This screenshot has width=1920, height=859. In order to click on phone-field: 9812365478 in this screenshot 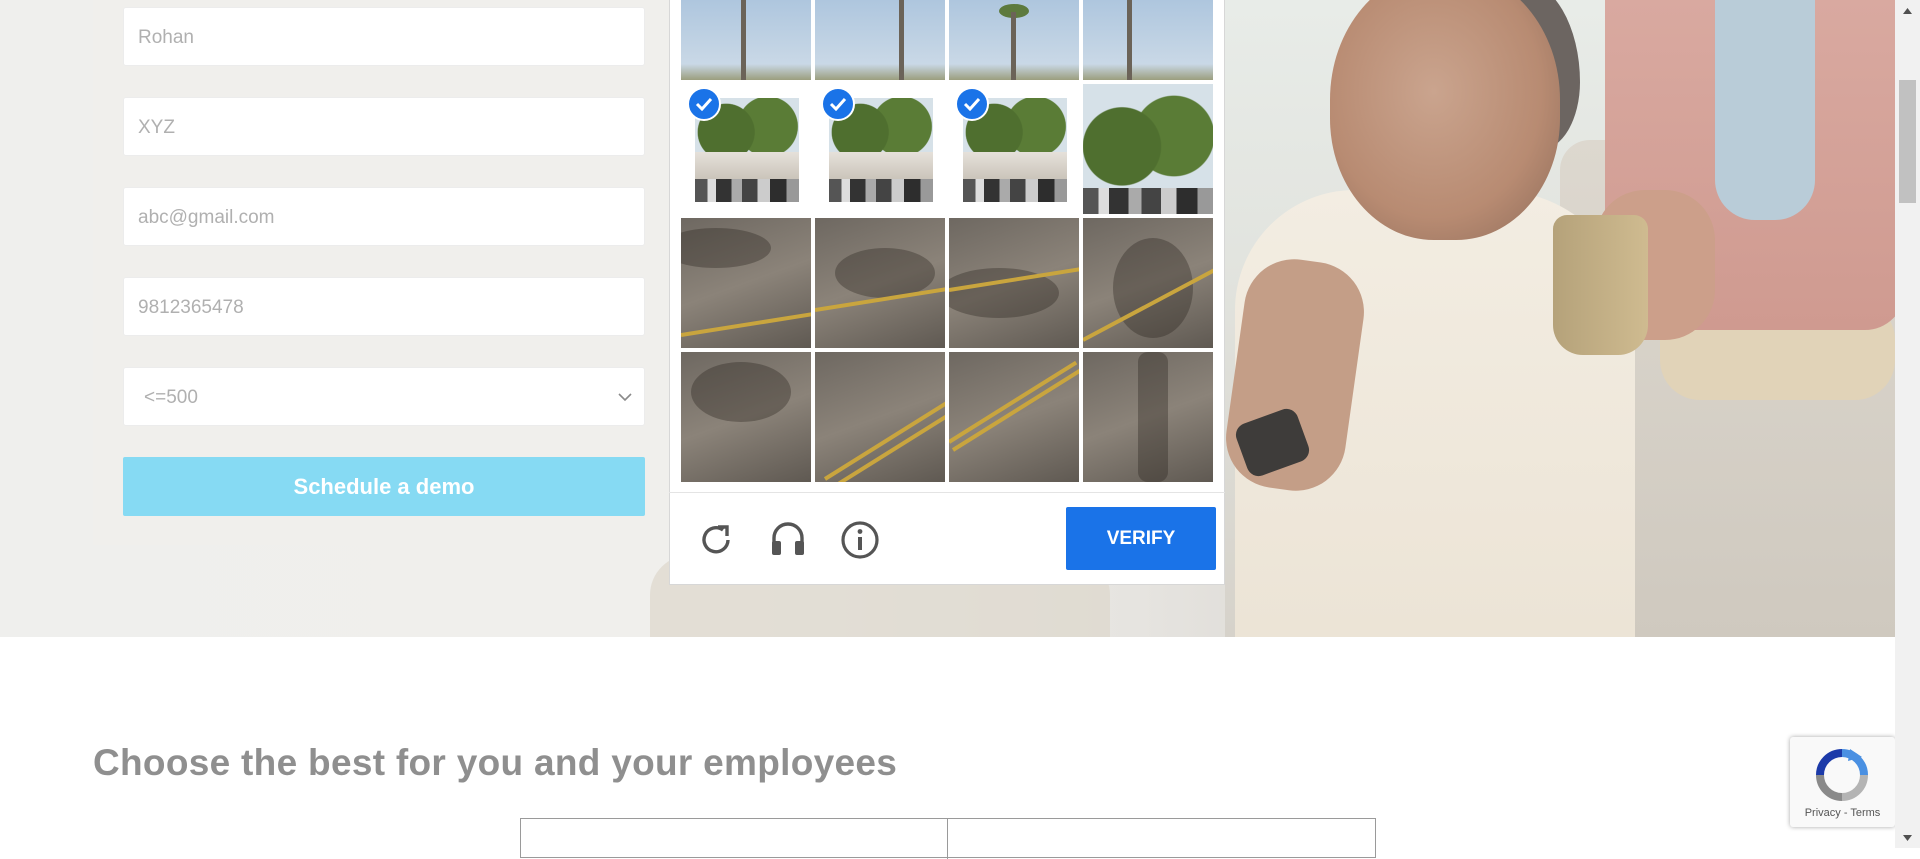, I will do `click(384, 306)`.